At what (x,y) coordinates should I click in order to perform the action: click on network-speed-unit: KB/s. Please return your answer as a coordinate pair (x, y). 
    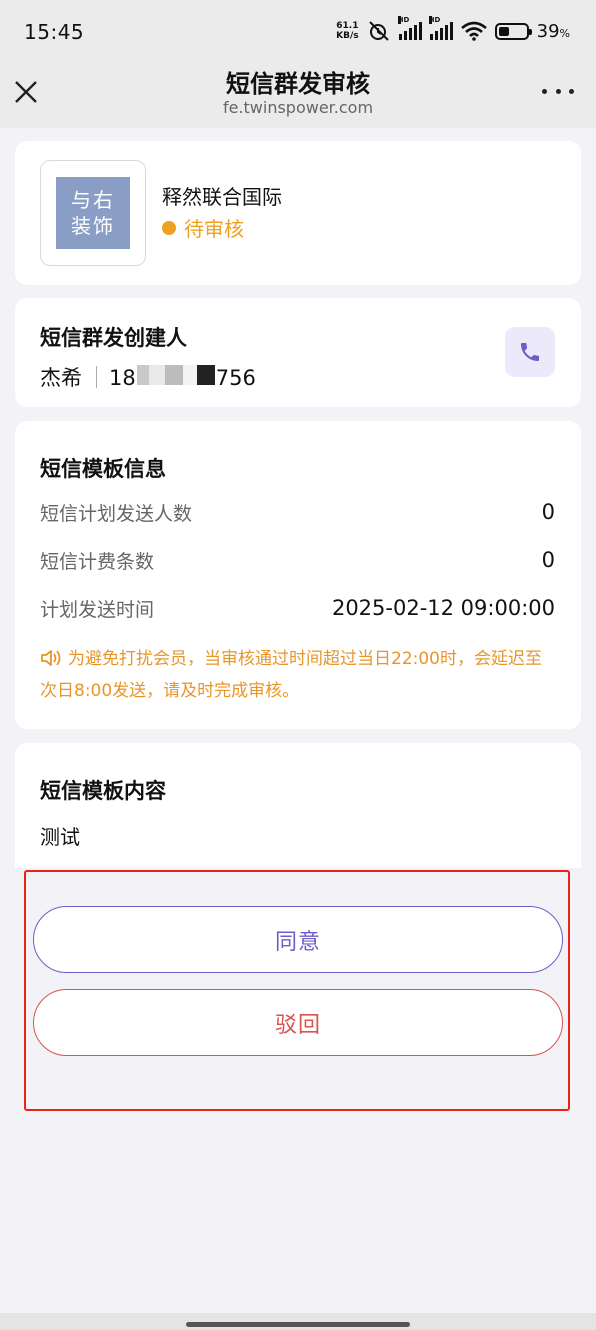
    Looking at the image, I should click on (347, 36).